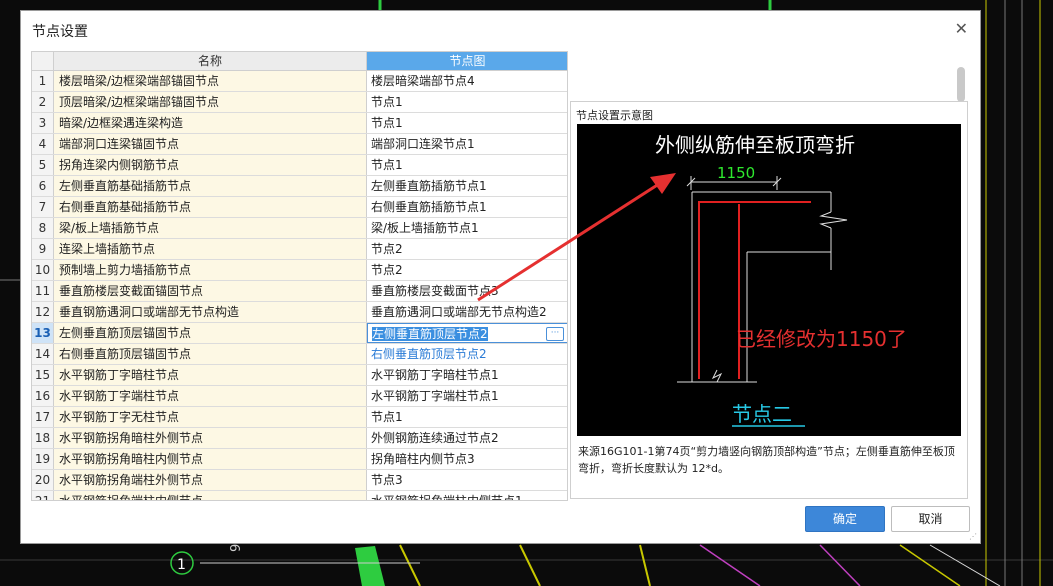  What do you see at coordinates (210, 459) in the screenshot?
I see `row-name: 水平钢筋拐角暗柱内侧节点` at bounding box center [210, 459].